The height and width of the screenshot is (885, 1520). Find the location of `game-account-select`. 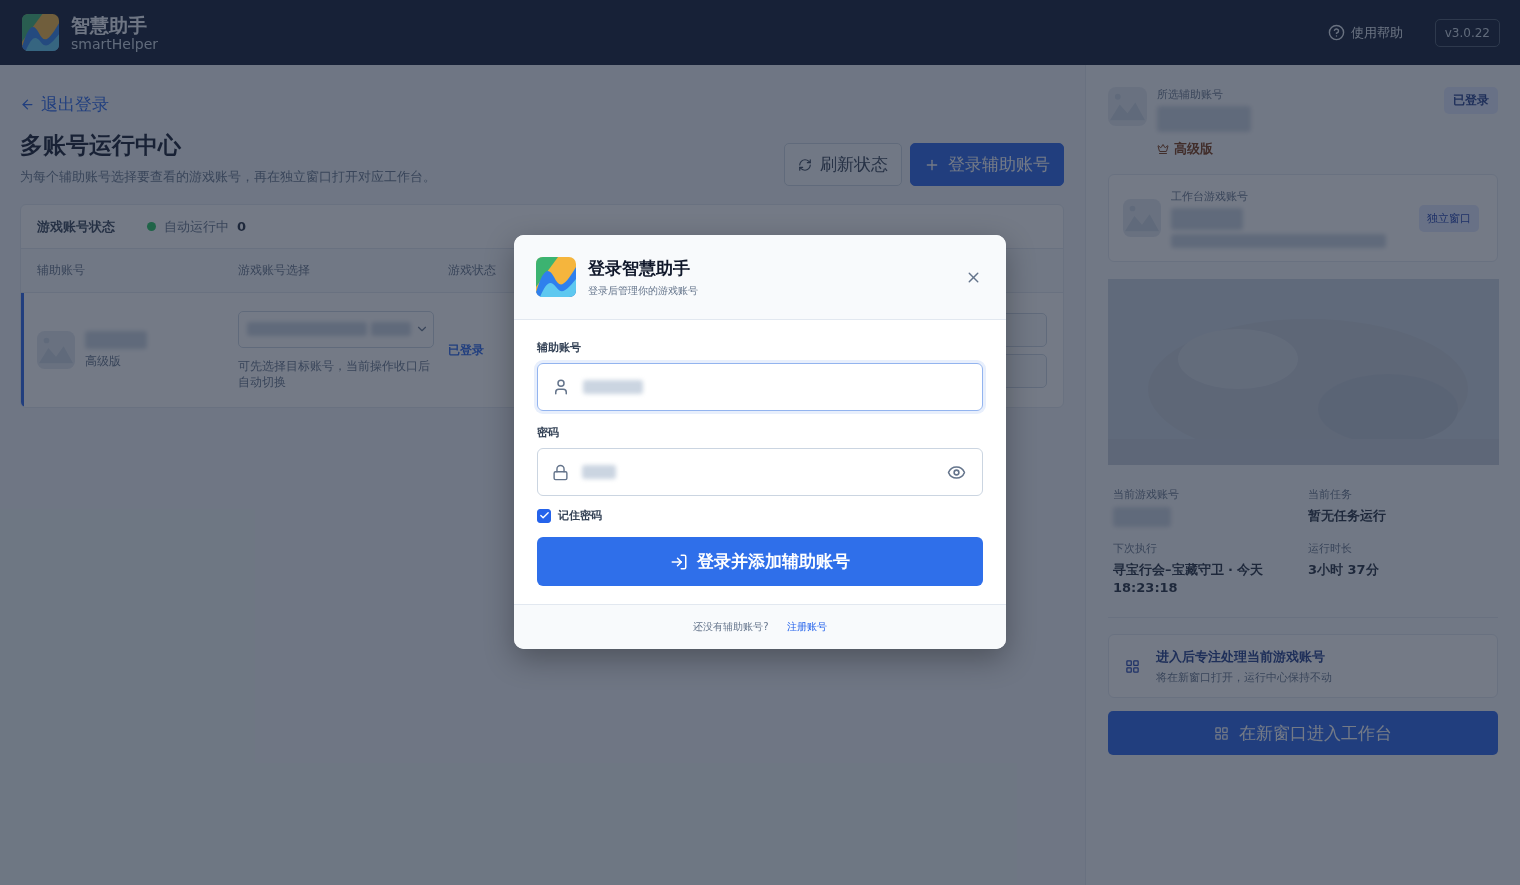

game-account-select is located at coordinates (336, 329).